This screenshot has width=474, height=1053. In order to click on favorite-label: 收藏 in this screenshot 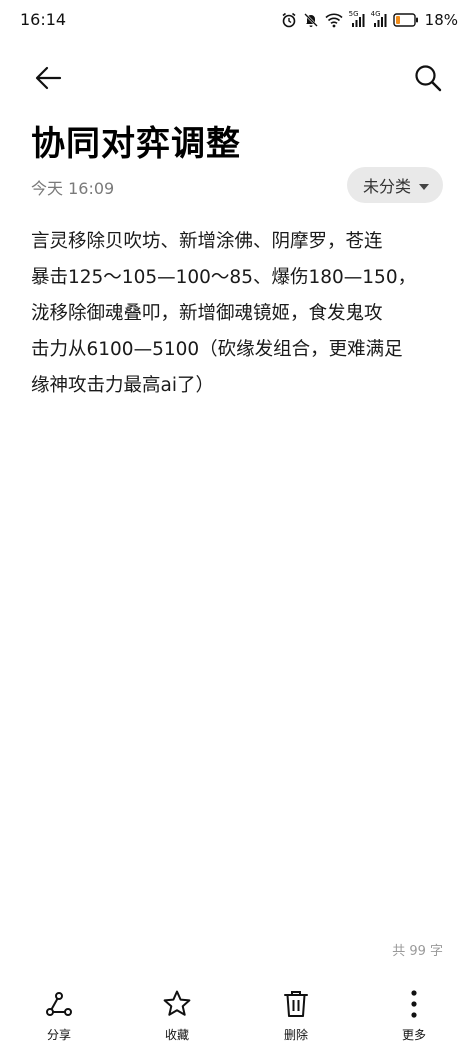, I will do `click(176, 1035)`.